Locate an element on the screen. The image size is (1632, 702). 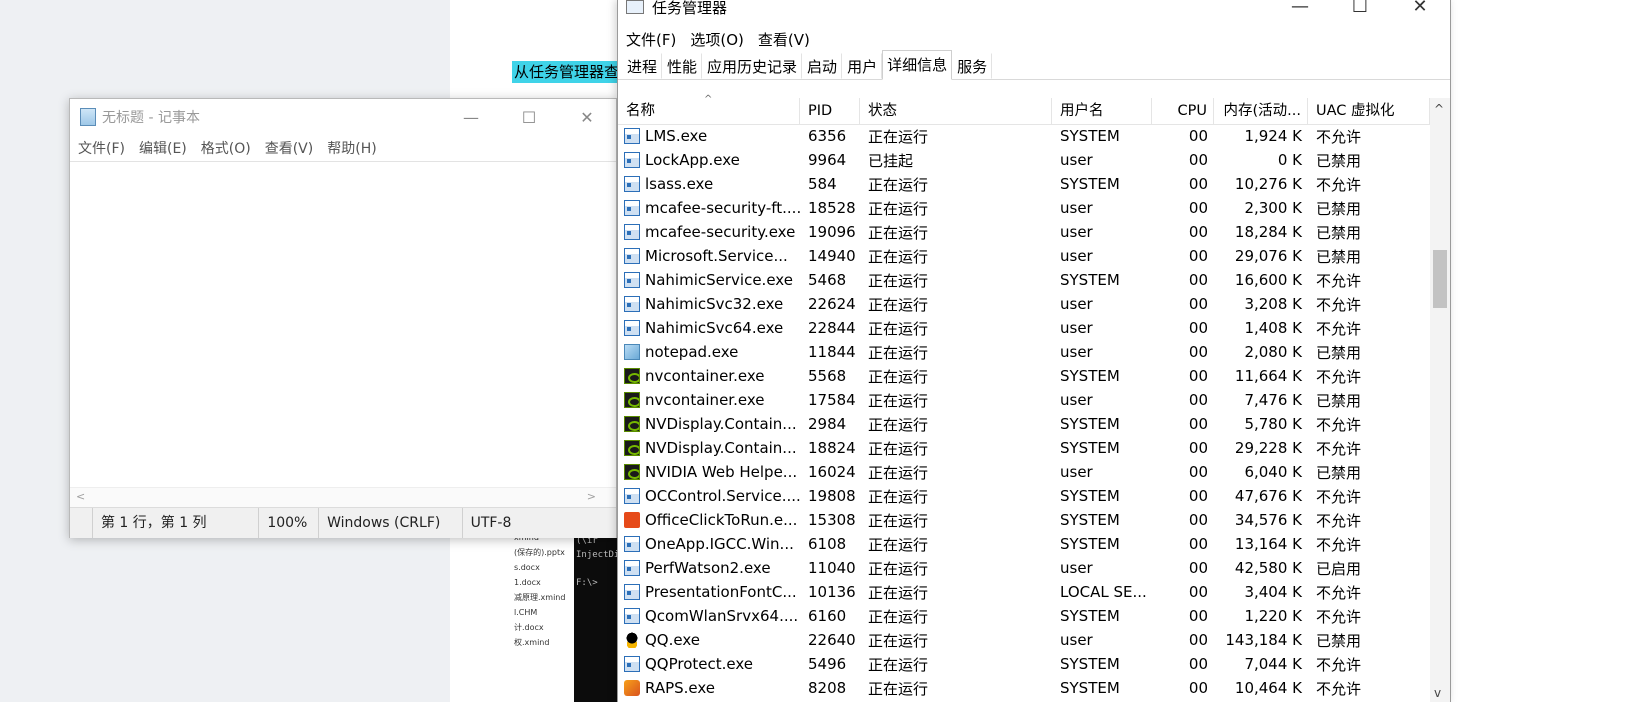
process-mem: 18,284 K is located at coordinates (1268, 232).